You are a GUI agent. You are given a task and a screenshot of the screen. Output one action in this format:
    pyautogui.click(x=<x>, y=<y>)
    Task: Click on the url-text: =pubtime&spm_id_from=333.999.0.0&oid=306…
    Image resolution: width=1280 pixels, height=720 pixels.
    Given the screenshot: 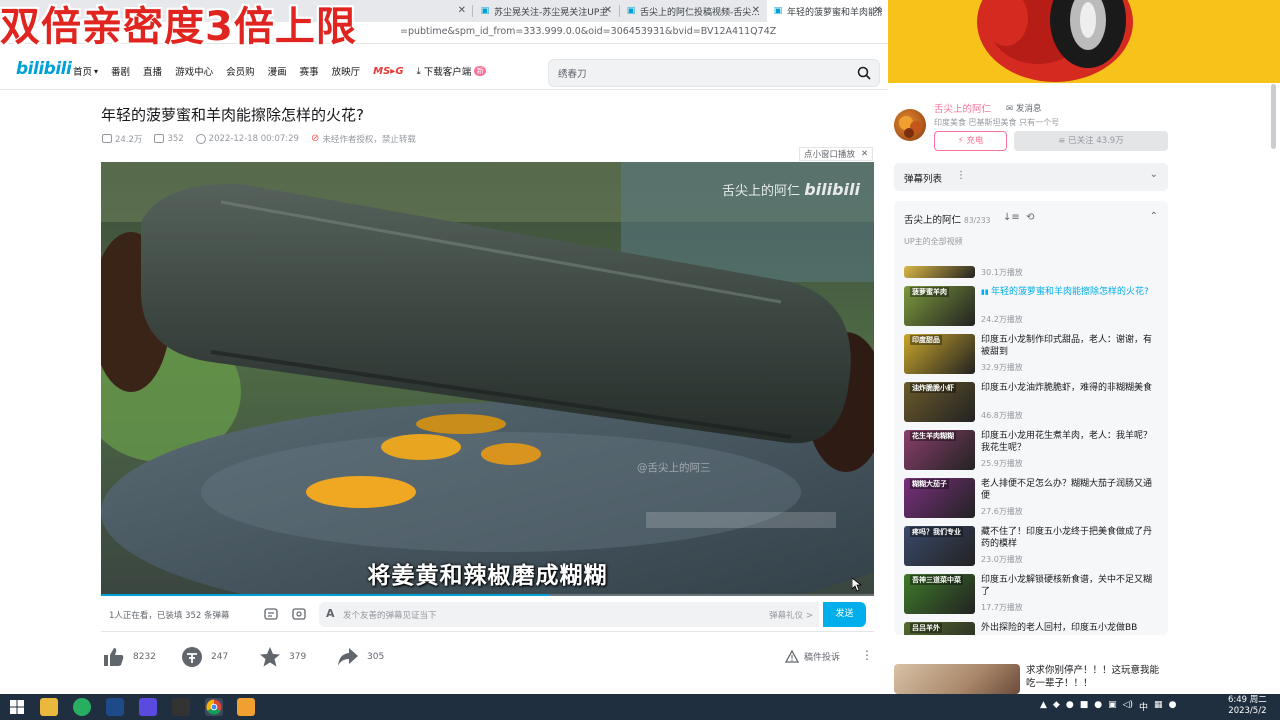 What is the action you would take?
    pyautogui.click(x=588, y=31)
    